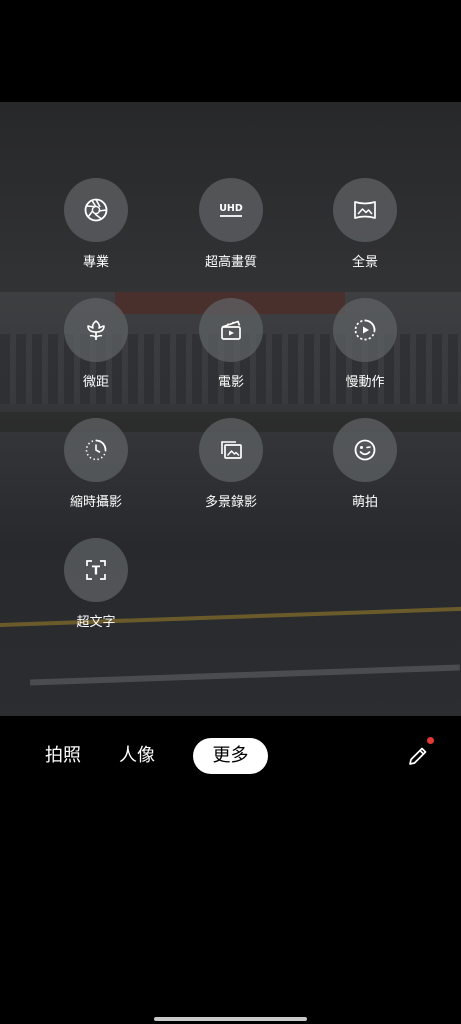 The width and height of the screenshot is (461, 1024). I want to click on mode-pro: 專業, so click(96, 224).